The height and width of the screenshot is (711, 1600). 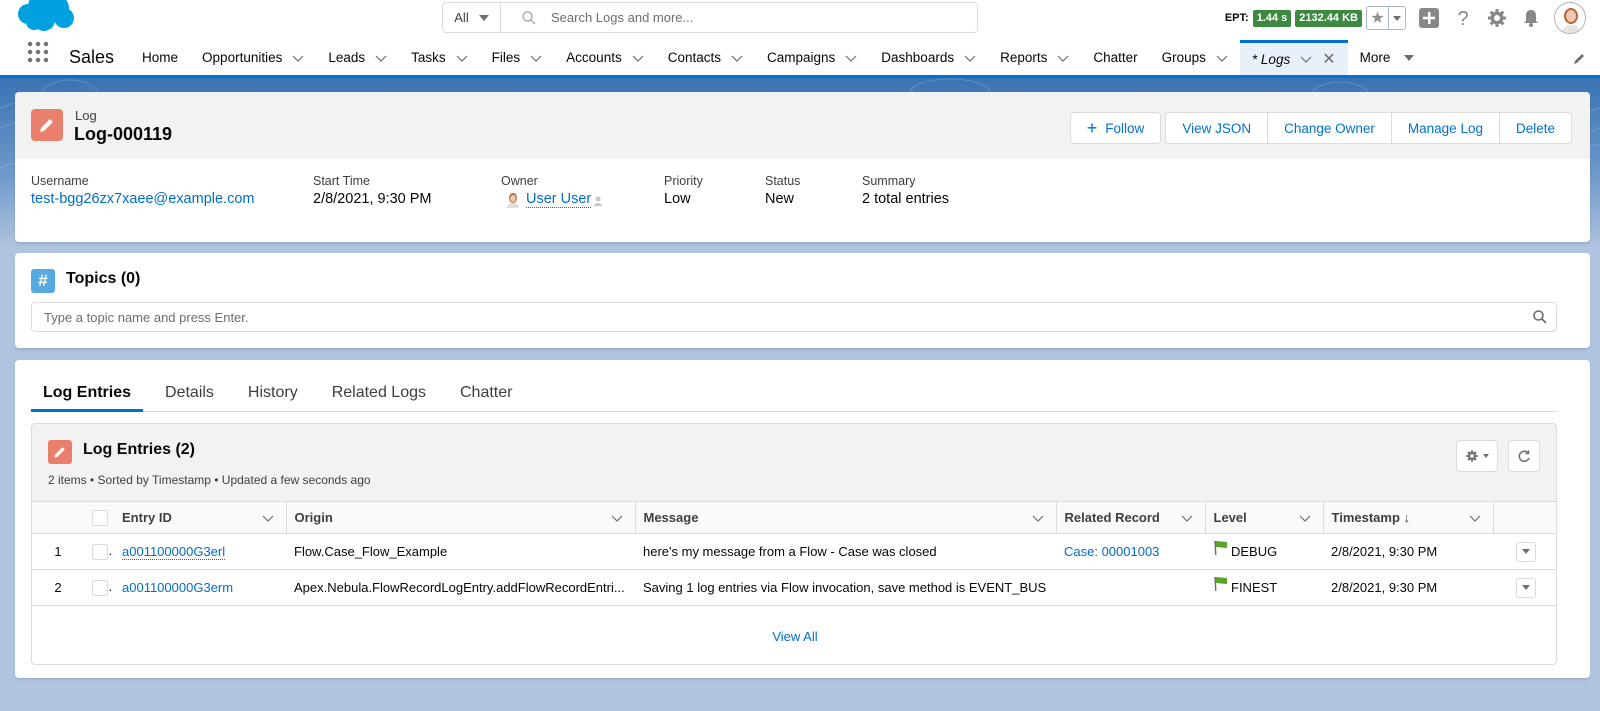 I want to click on setup-gear-icon, so click(x=1497, y=18).